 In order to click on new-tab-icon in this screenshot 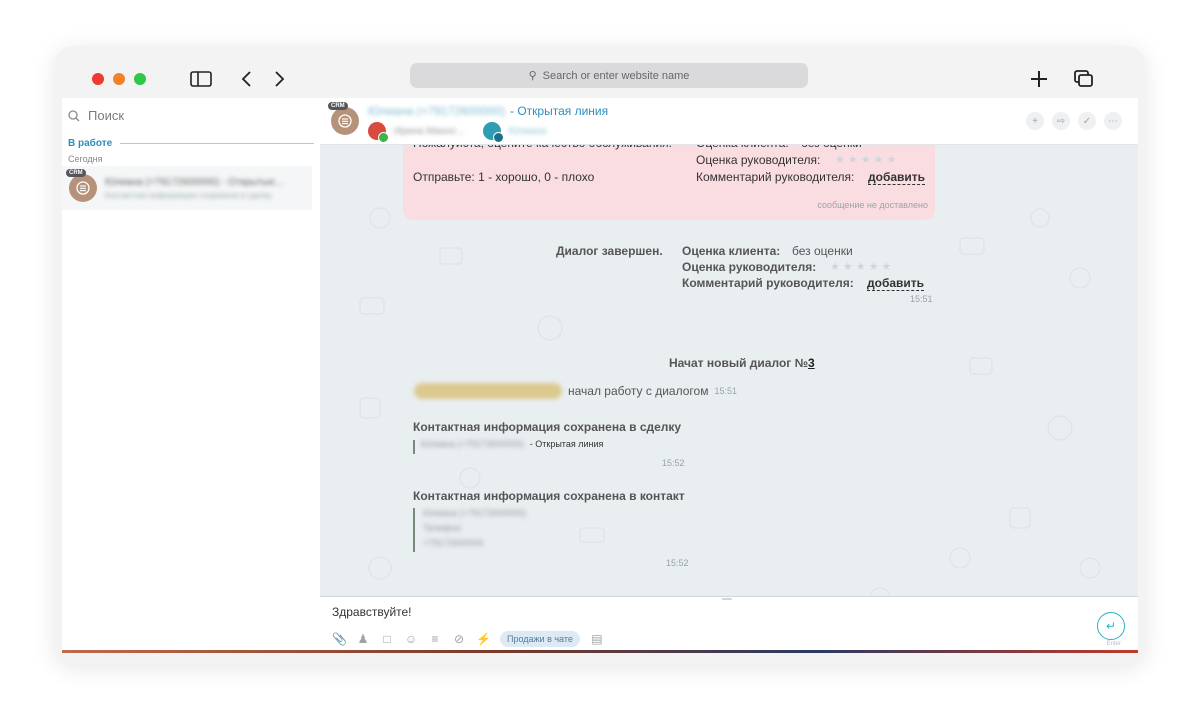, I will do `click(1039, 79)`.